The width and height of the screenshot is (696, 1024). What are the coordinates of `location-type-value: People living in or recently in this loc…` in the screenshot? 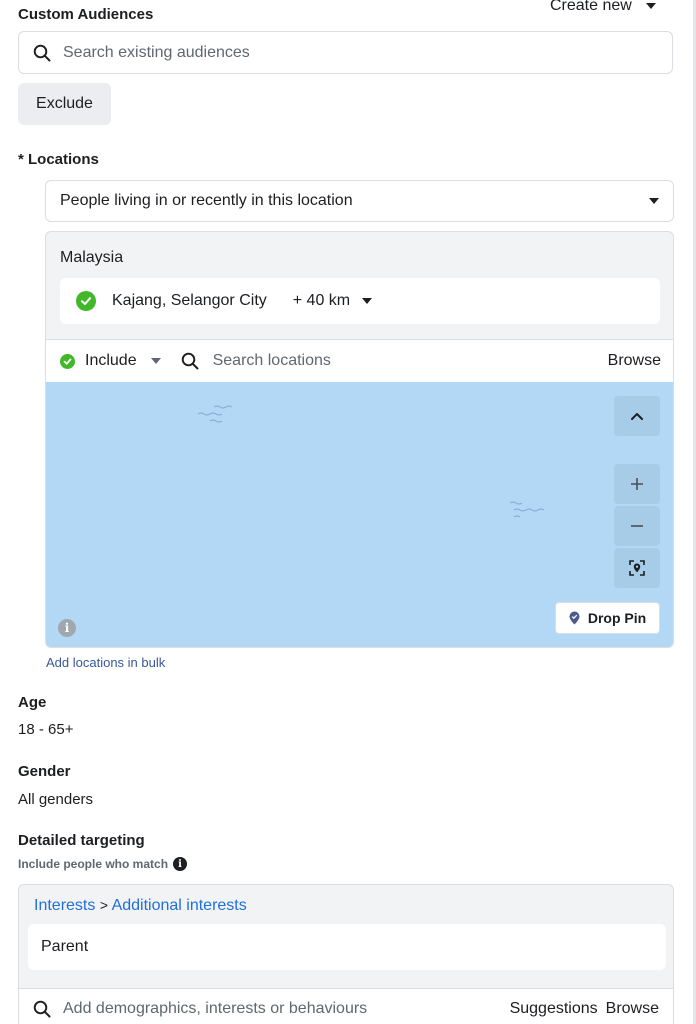 It's located at (206, 200).